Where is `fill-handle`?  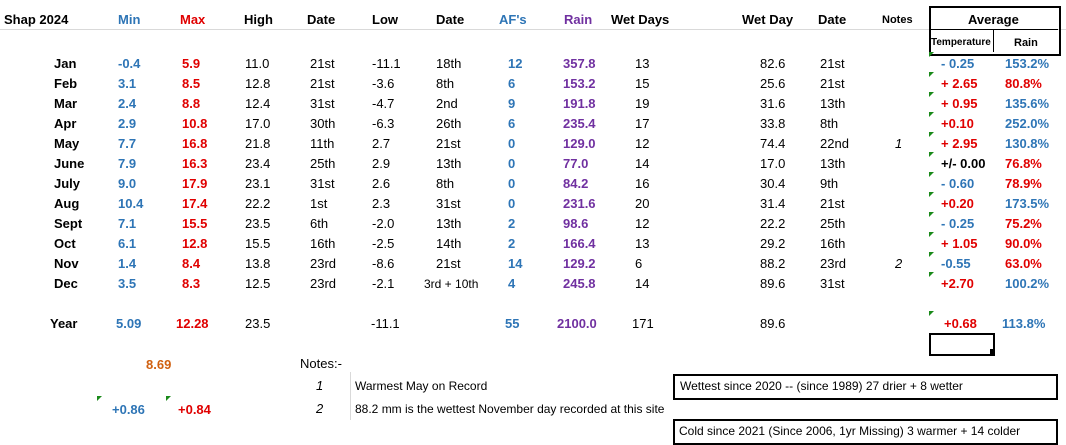 fill-handle is located at coordinates (992, 351).